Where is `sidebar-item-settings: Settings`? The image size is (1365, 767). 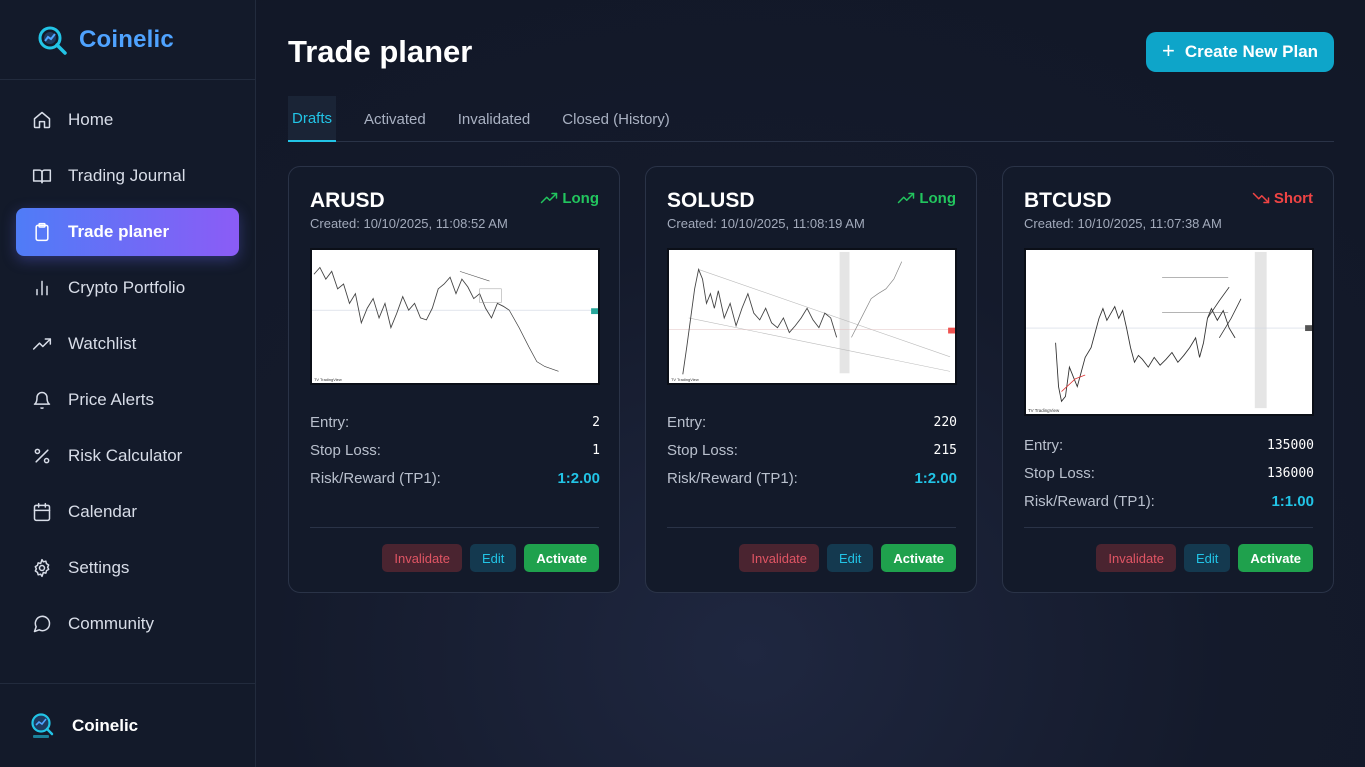
sidebar-item-settings: Settings is located at coordinates (127, 568).